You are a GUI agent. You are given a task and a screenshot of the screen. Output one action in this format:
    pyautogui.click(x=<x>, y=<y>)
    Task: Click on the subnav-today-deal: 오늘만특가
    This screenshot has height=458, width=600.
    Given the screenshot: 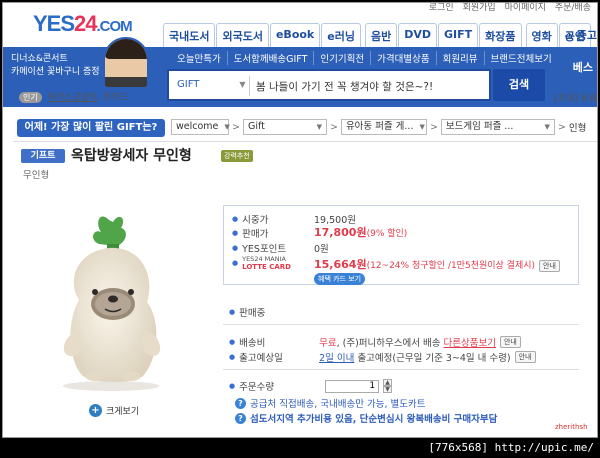 What is the action you would take?
    pyautogui.click(x=199, y=58)
    